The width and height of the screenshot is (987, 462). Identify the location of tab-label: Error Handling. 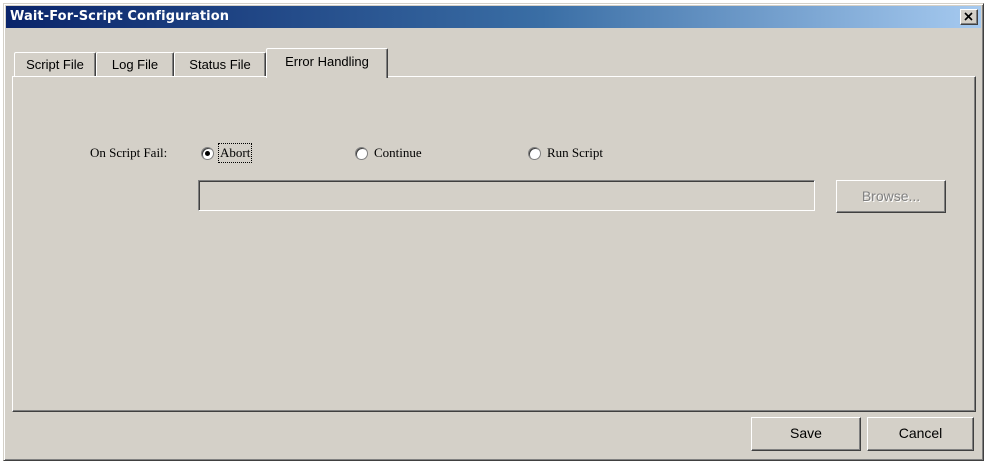
(327, 61).